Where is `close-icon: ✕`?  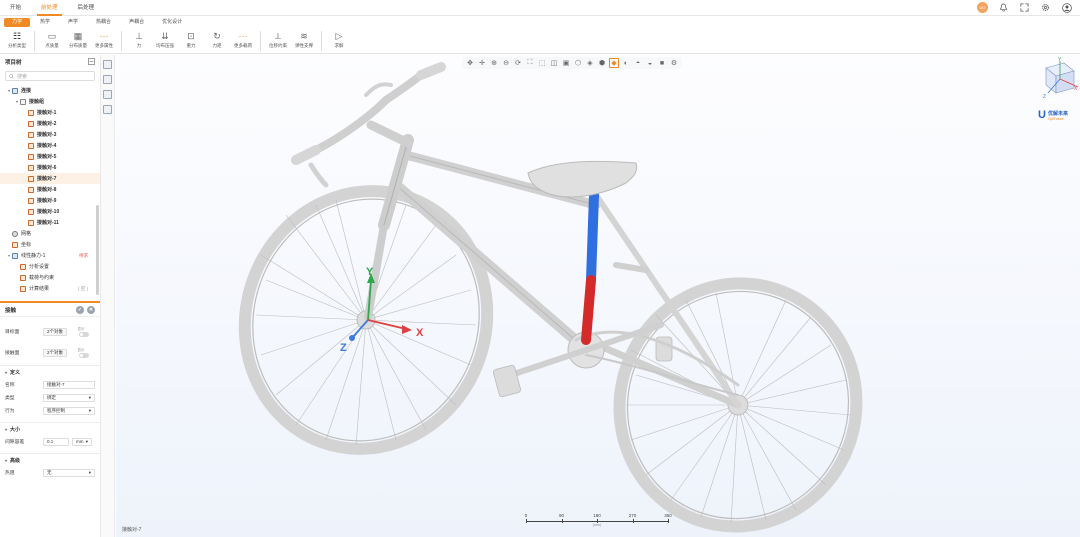 close-icon: ✕ is located at coordinates (91, 309).